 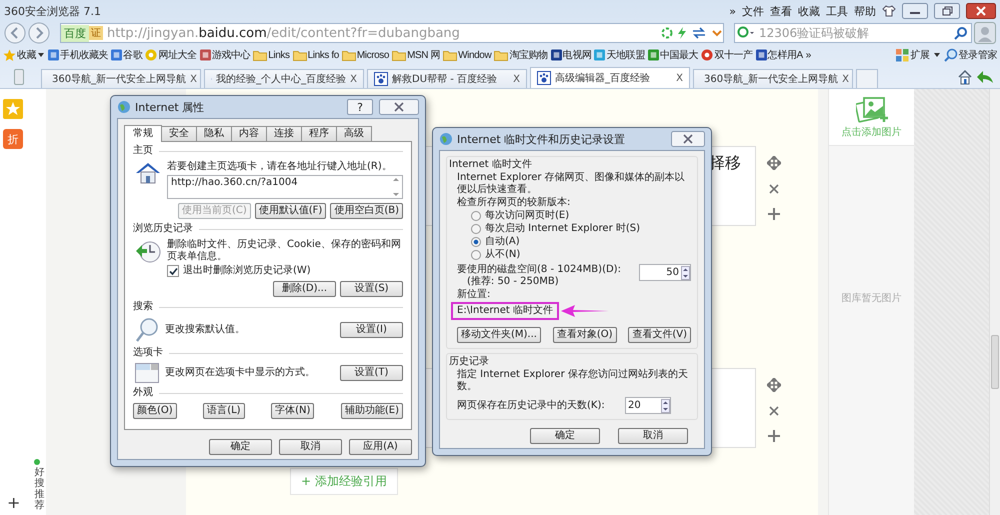 I want to click on dialog-tab: 安全, so click(x=179, y=133).